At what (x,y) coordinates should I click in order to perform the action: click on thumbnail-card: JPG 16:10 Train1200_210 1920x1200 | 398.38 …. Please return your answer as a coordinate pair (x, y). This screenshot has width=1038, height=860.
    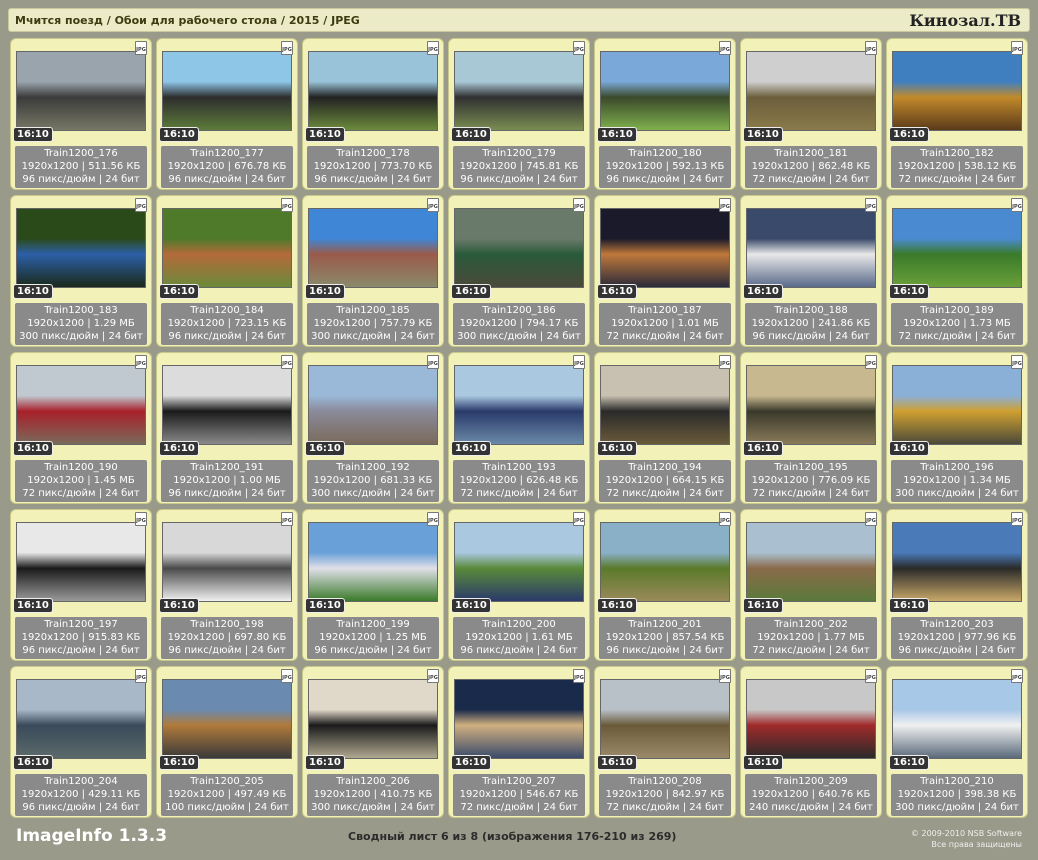
    Looking at the image, I should click on (957, 742).